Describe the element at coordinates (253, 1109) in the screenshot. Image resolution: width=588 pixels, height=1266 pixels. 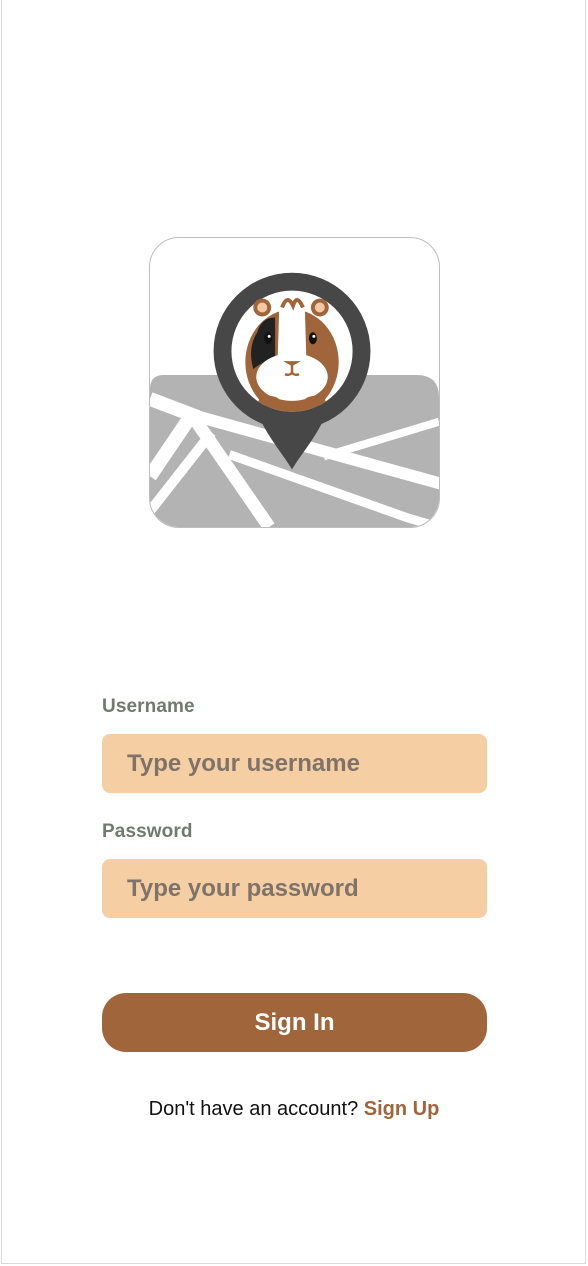
I see `no-account-text: Don't have an account?` at that location.